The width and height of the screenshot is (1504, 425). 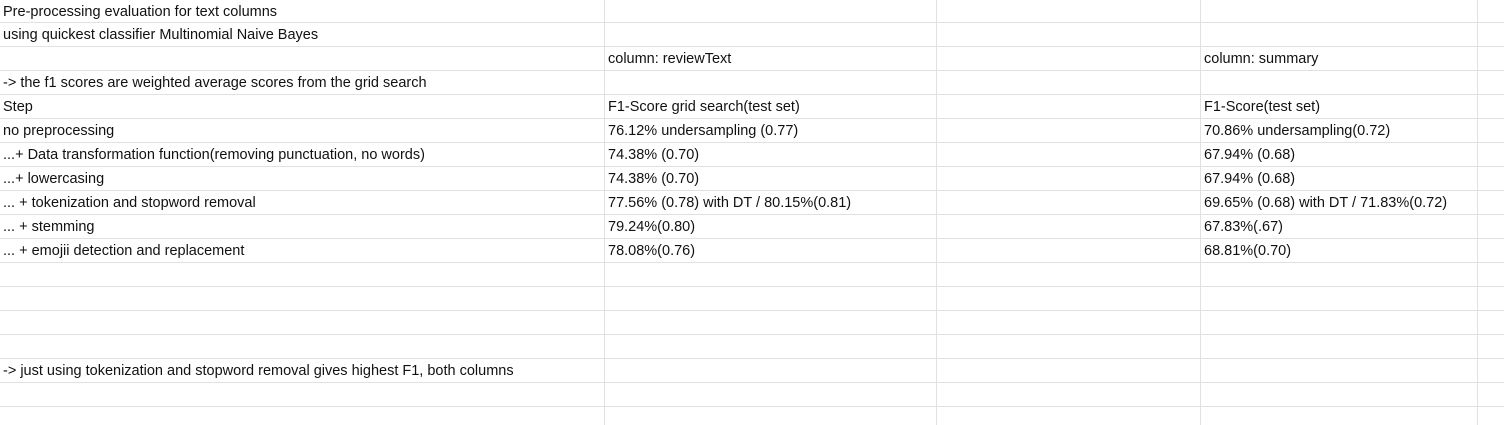 What do you see at coordinates (1242, 227) in the screenshot?
I see `table-row-summary: 67.83%(.67)` at bounding box center [1242, 227].